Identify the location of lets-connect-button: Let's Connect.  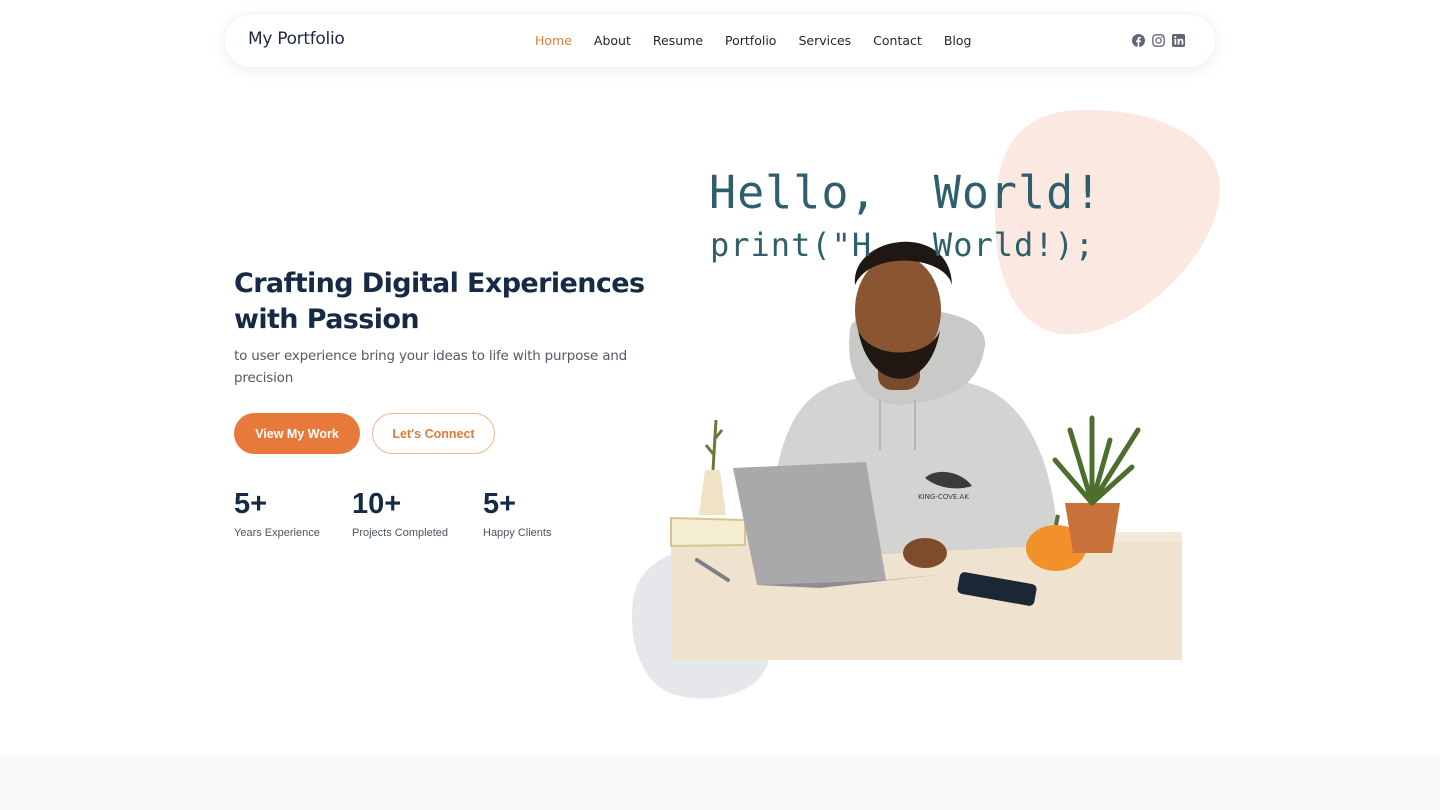
(433, 433).